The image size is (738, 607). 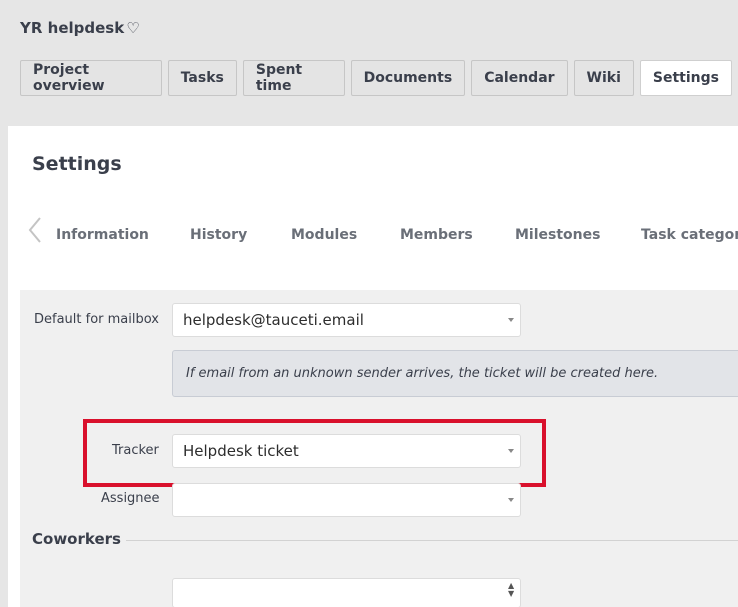 I want to click on mailbox-select: helpdesk@tauceti.email, so click(x=346, y=320).